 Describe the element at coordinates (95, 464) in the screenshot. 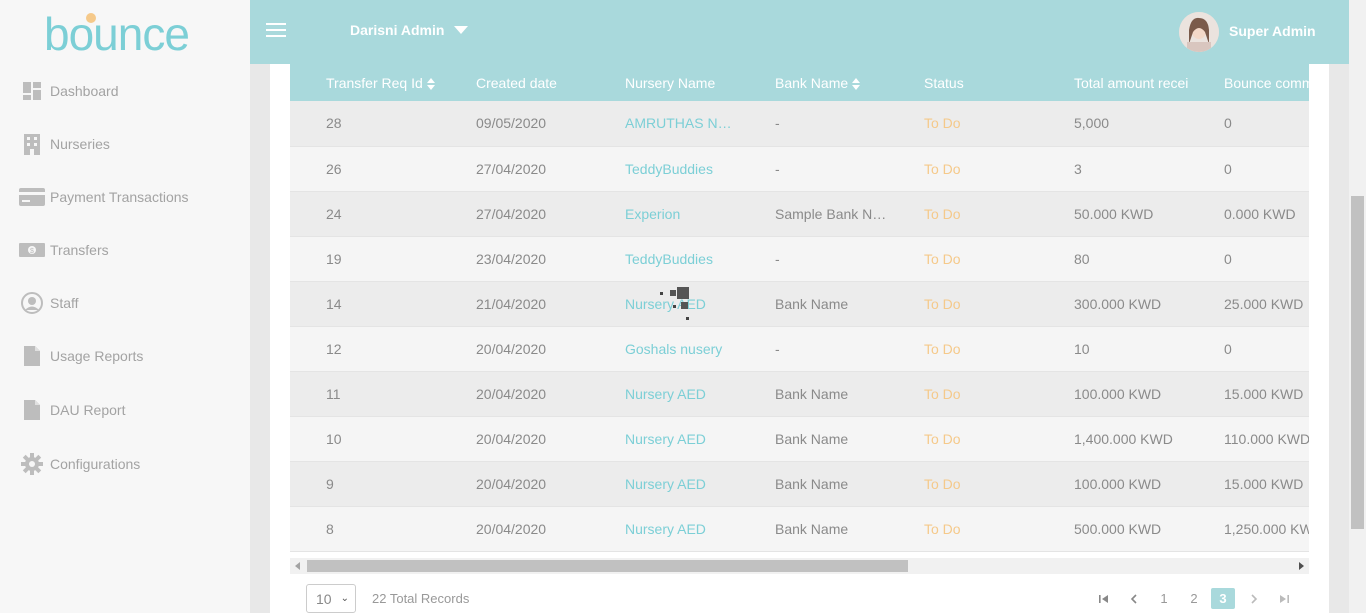

I see `sidebar-item-label: Configurations` at that location.